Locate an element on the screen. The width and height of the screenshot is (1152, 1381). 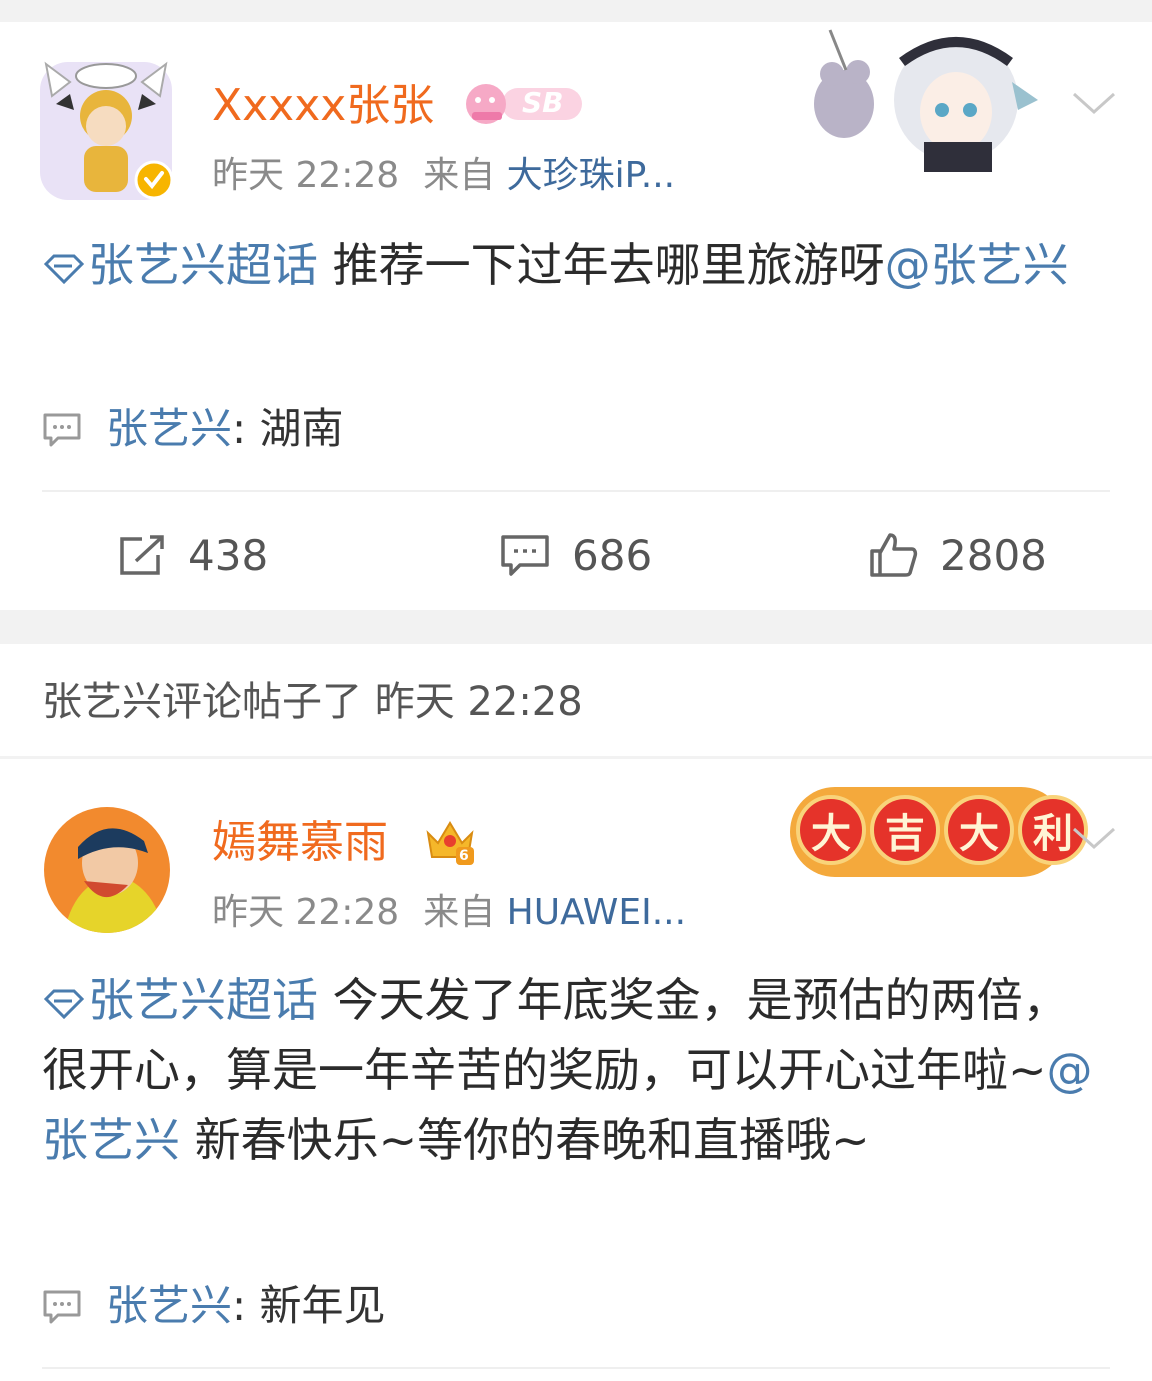
username: Xxxxx张张 is located at coordinates (323, 106).